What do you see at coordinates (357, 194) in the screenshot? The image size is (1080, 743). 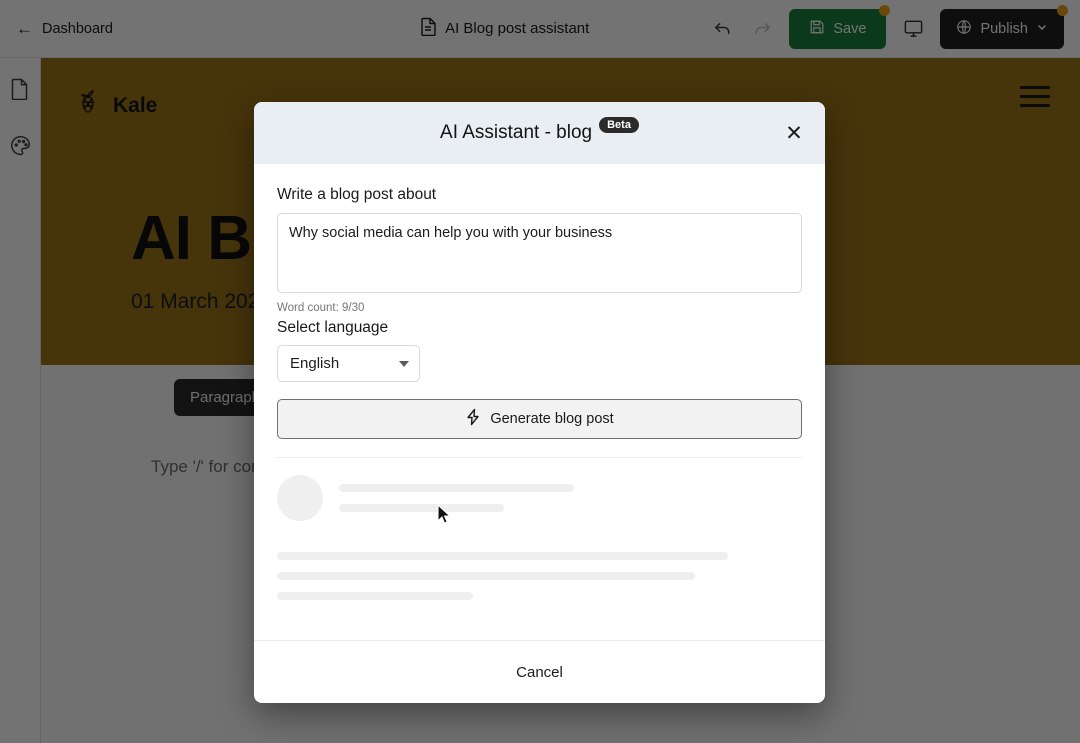 I see `prompt-label: Write a blog post about` at bounding box center [357, 194].